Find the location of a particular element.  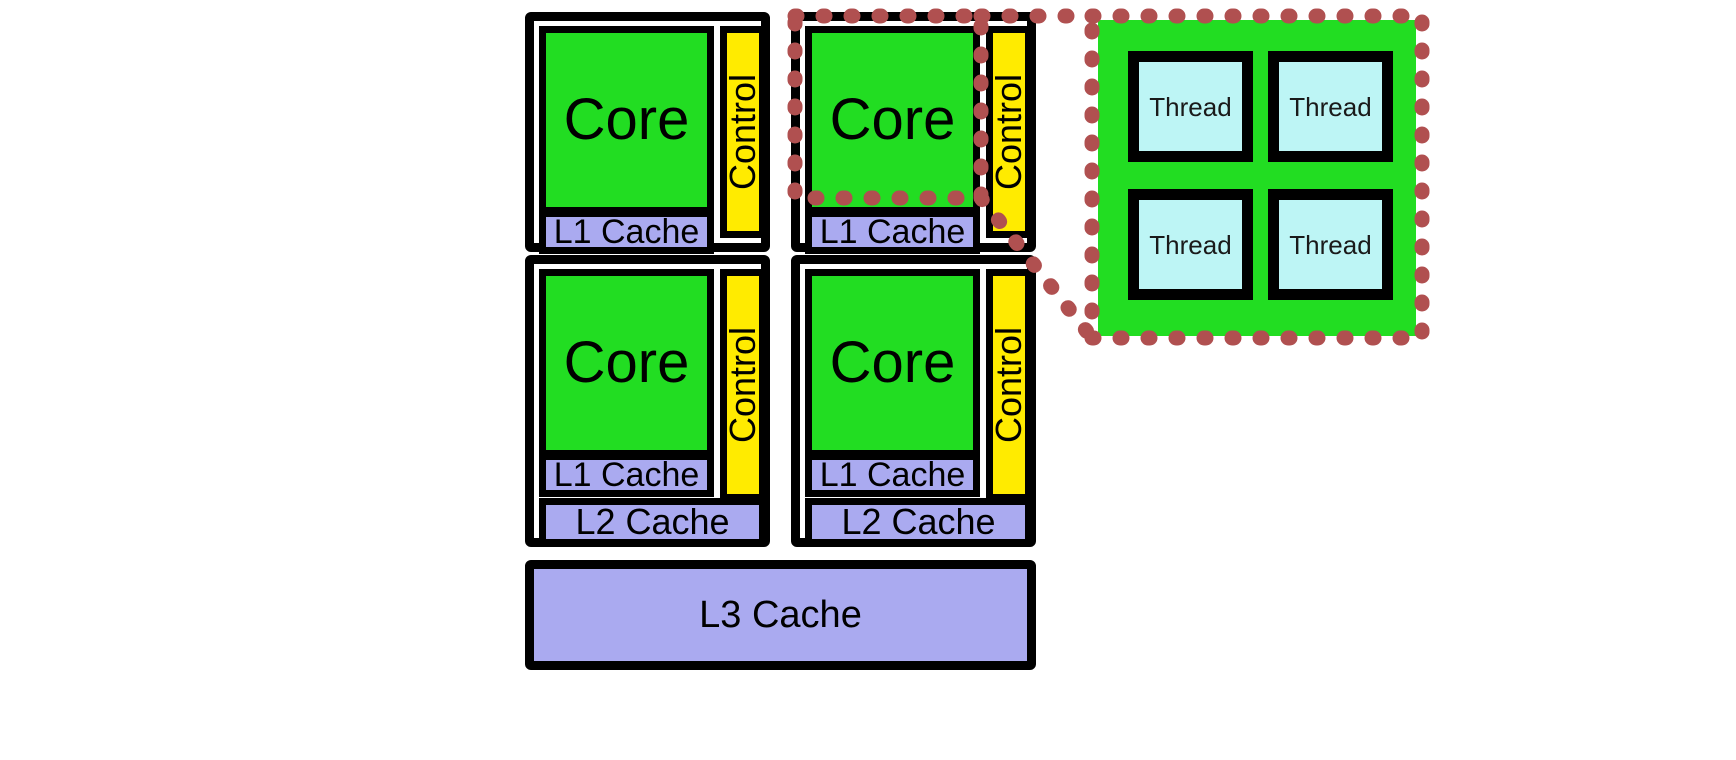

control-block-bottom-left: Control is located at coordinates (743, 385).